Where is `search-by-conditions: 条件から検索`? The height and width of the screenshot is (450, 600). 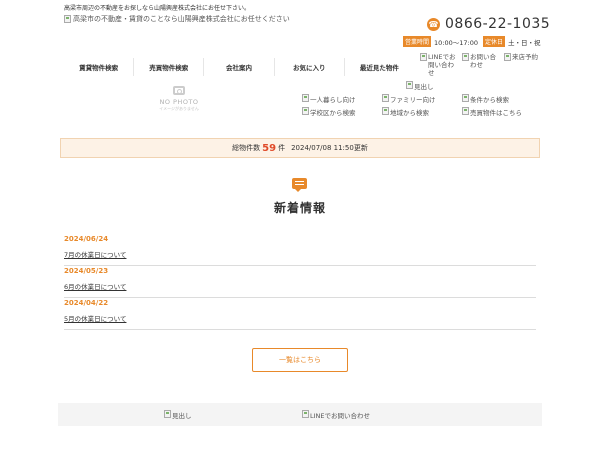
search-by-conditions: 条件から検索 is located at coordinates (502, 99).